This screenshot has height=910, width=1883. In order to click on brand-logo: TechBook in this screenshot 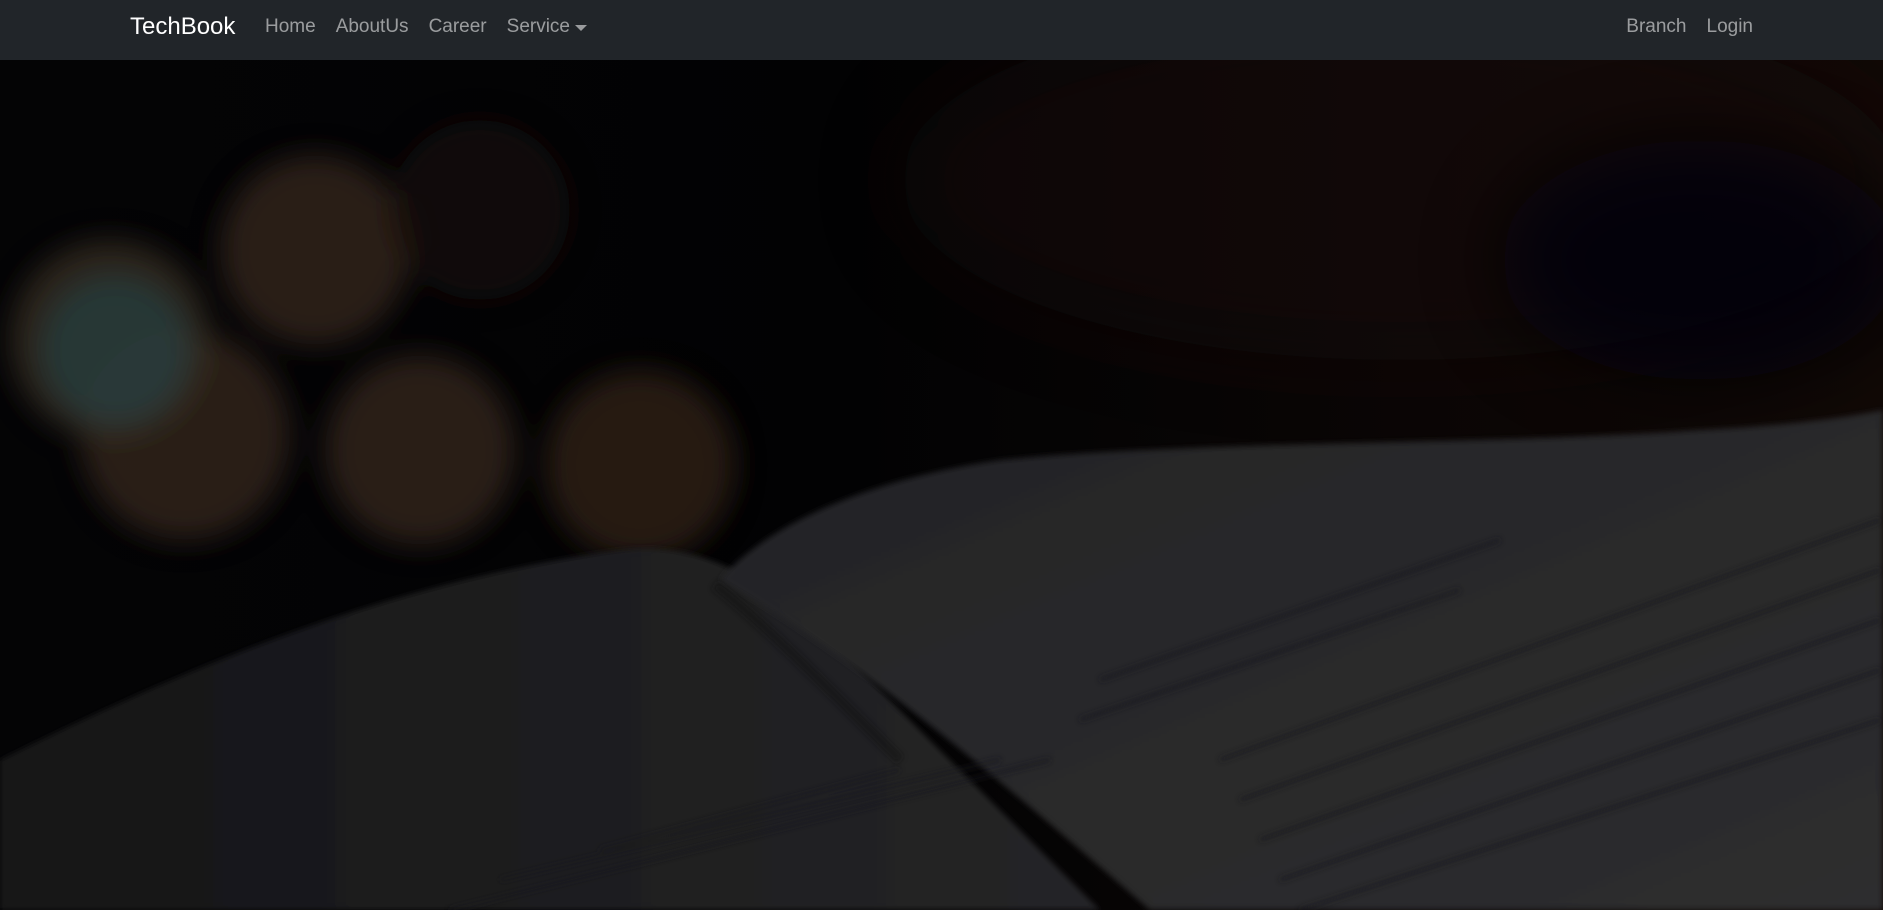, I will do `click(182, 27)`.